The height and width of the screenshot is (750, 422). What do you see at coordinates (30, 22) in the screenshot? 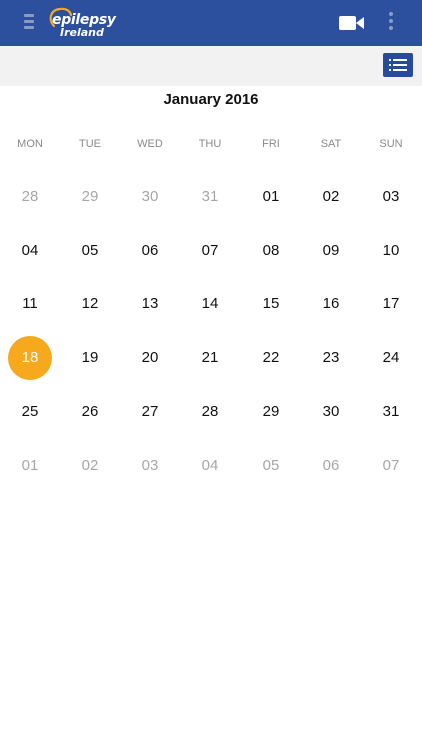
I see `hamburger-icon` at bounding box center [30, 22].